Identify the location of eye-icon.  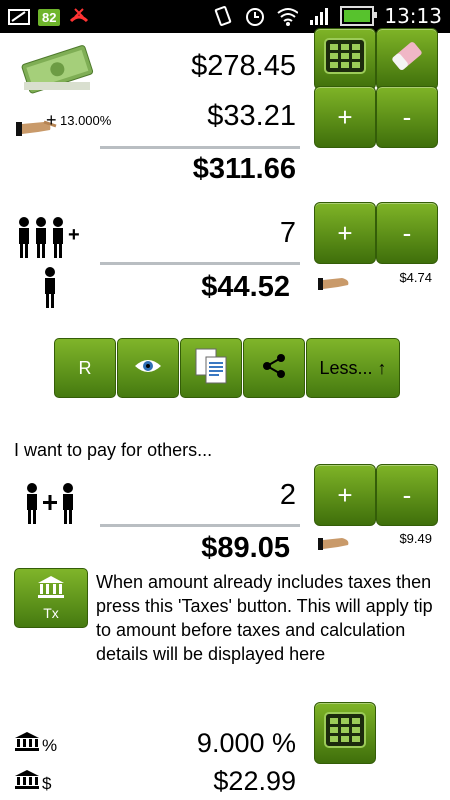
(148, 368).